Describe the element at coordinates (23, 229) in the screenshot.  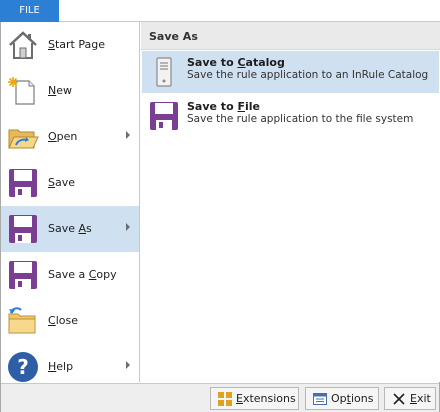
I see `save-as-icon` at that location.